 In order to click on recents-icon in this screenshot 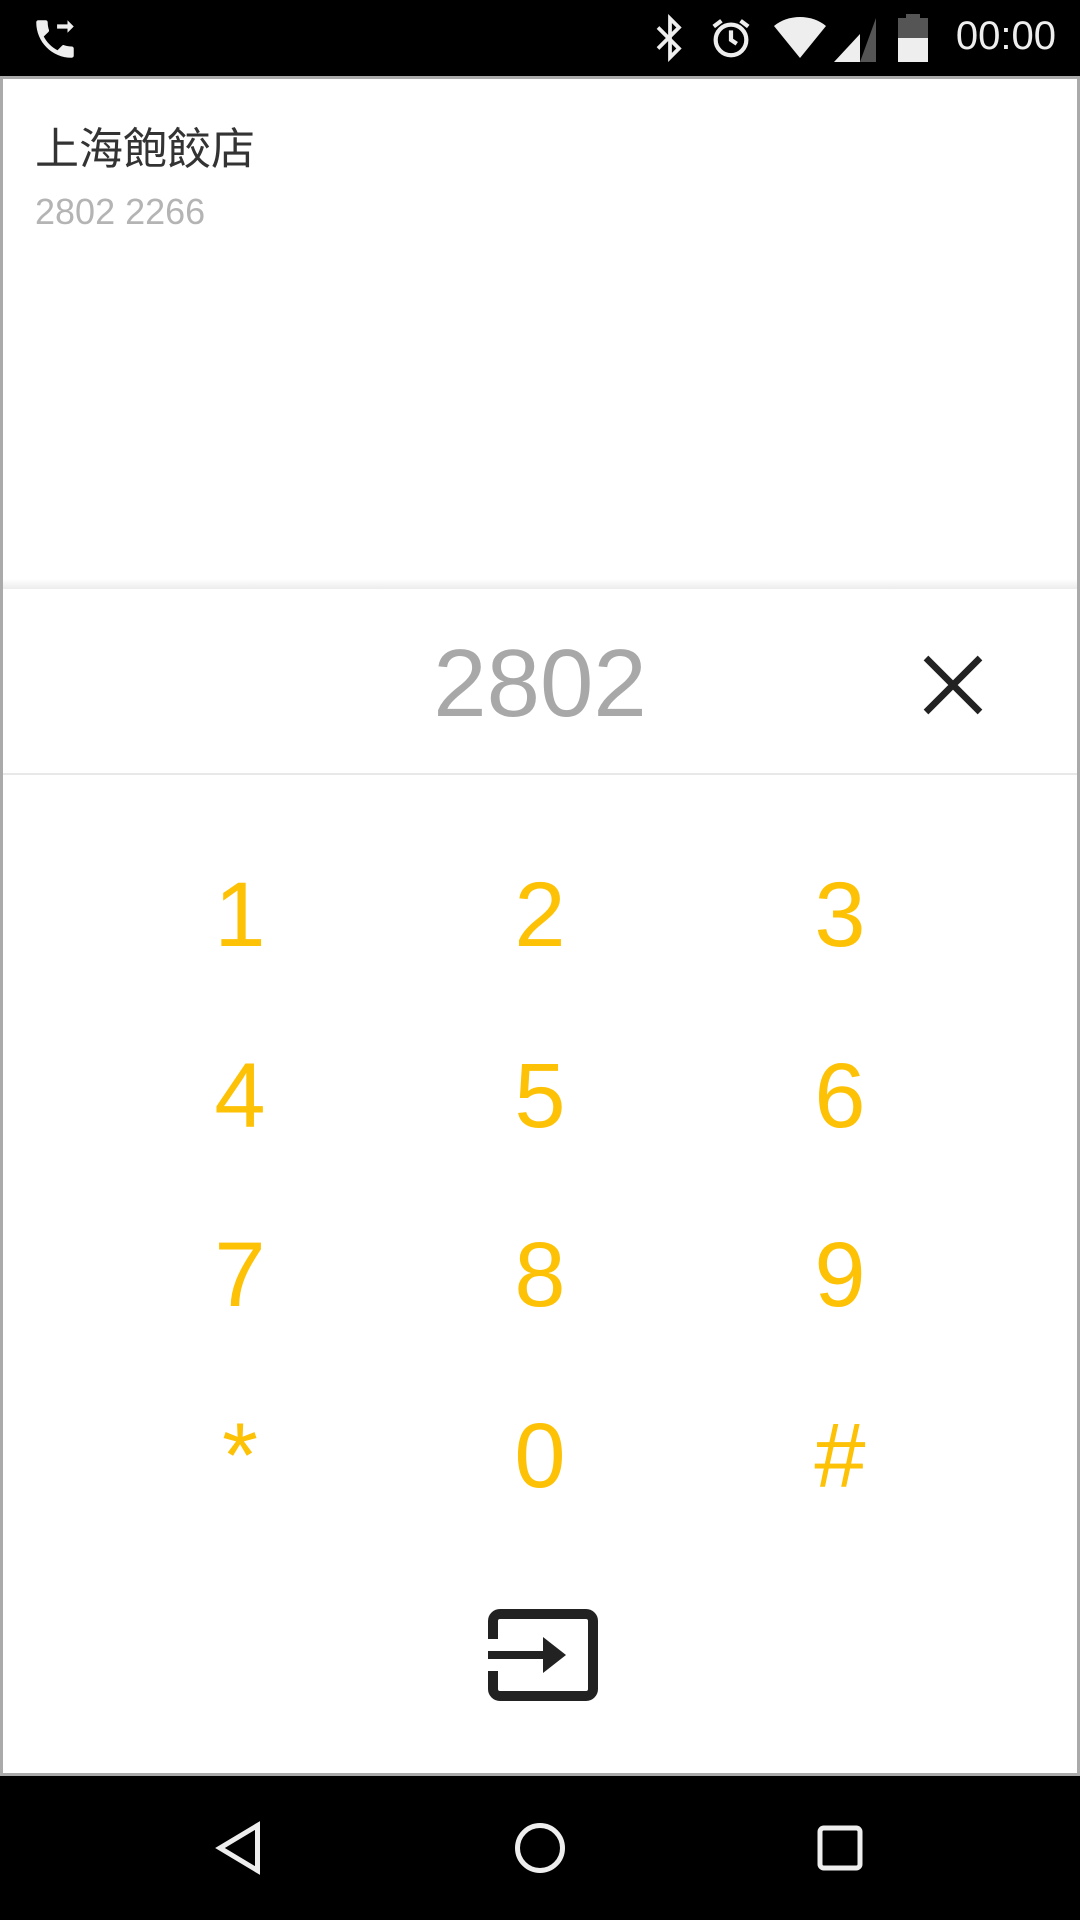, I will do `click(840, 1848)`.